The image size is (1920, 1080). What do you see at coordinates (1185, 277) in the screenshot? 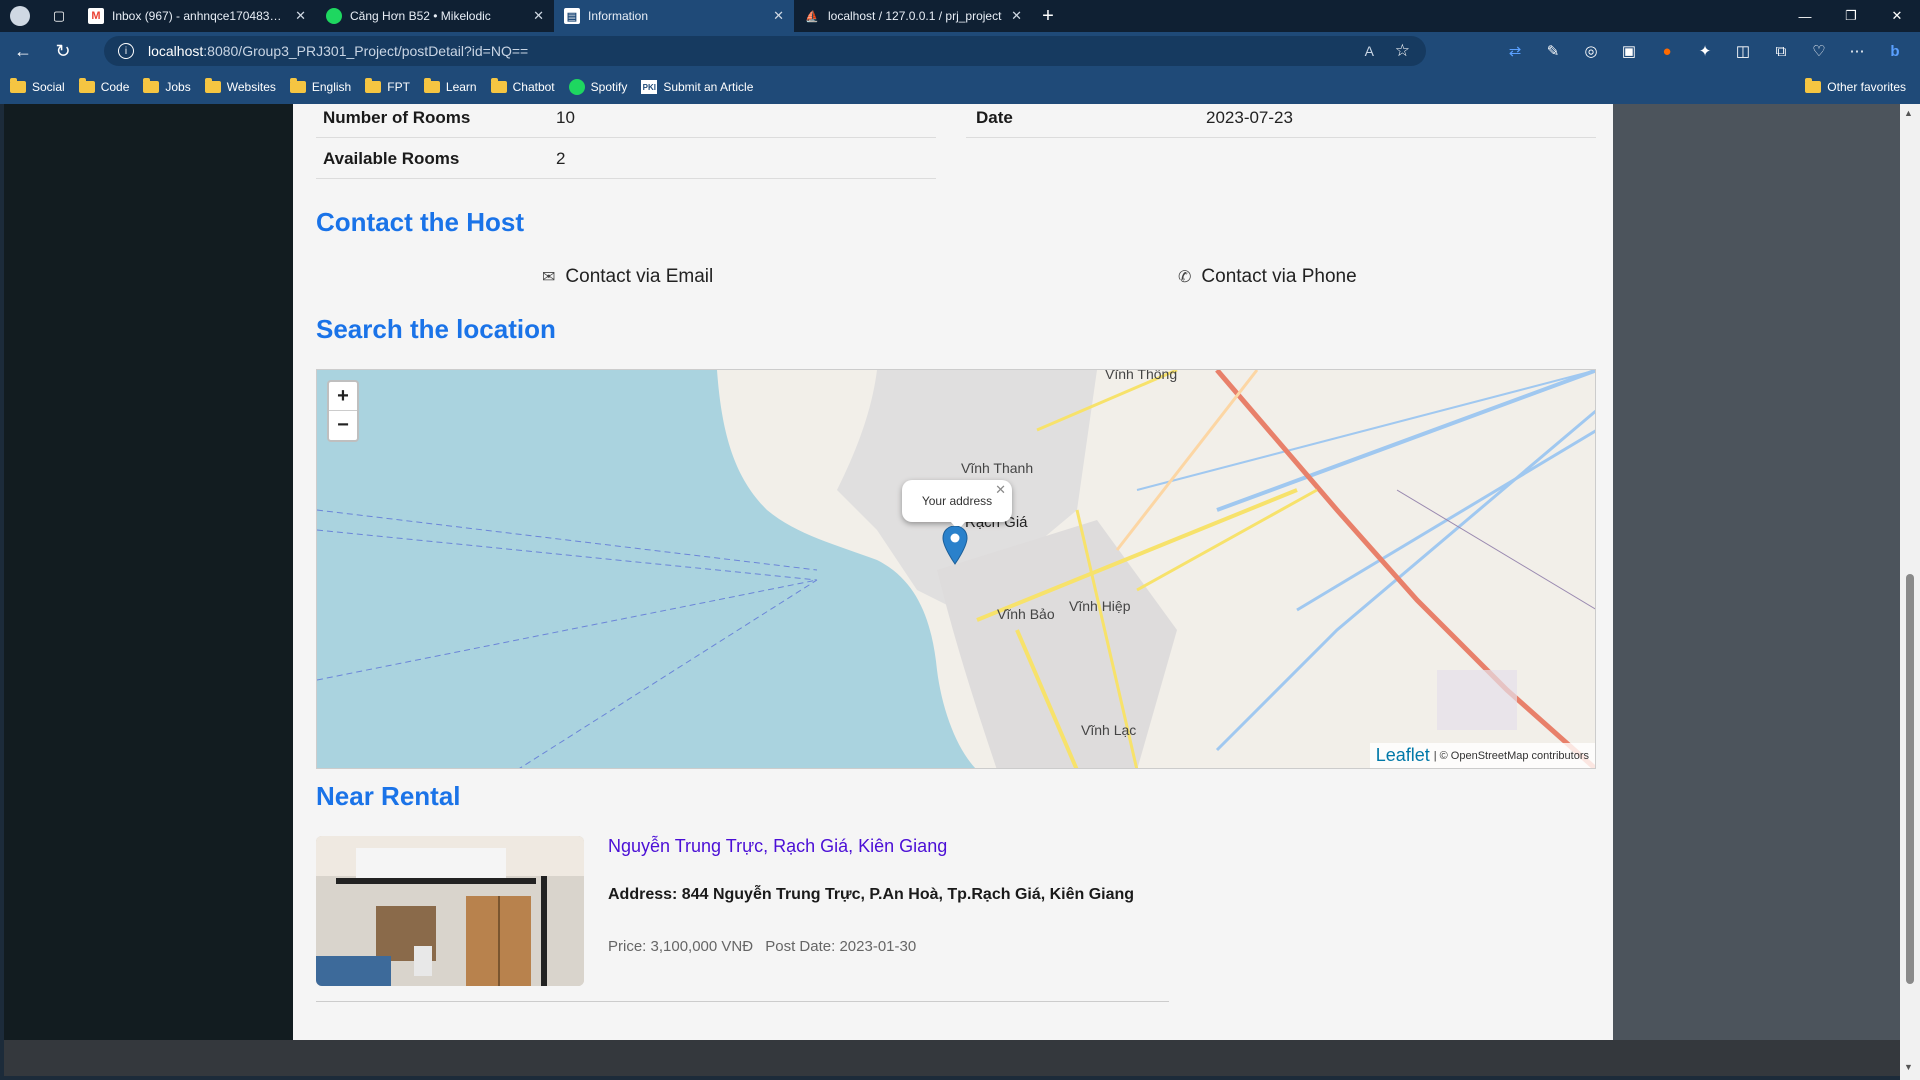
I see `phone-icon: ✆` at bounding box center [1185, 277].